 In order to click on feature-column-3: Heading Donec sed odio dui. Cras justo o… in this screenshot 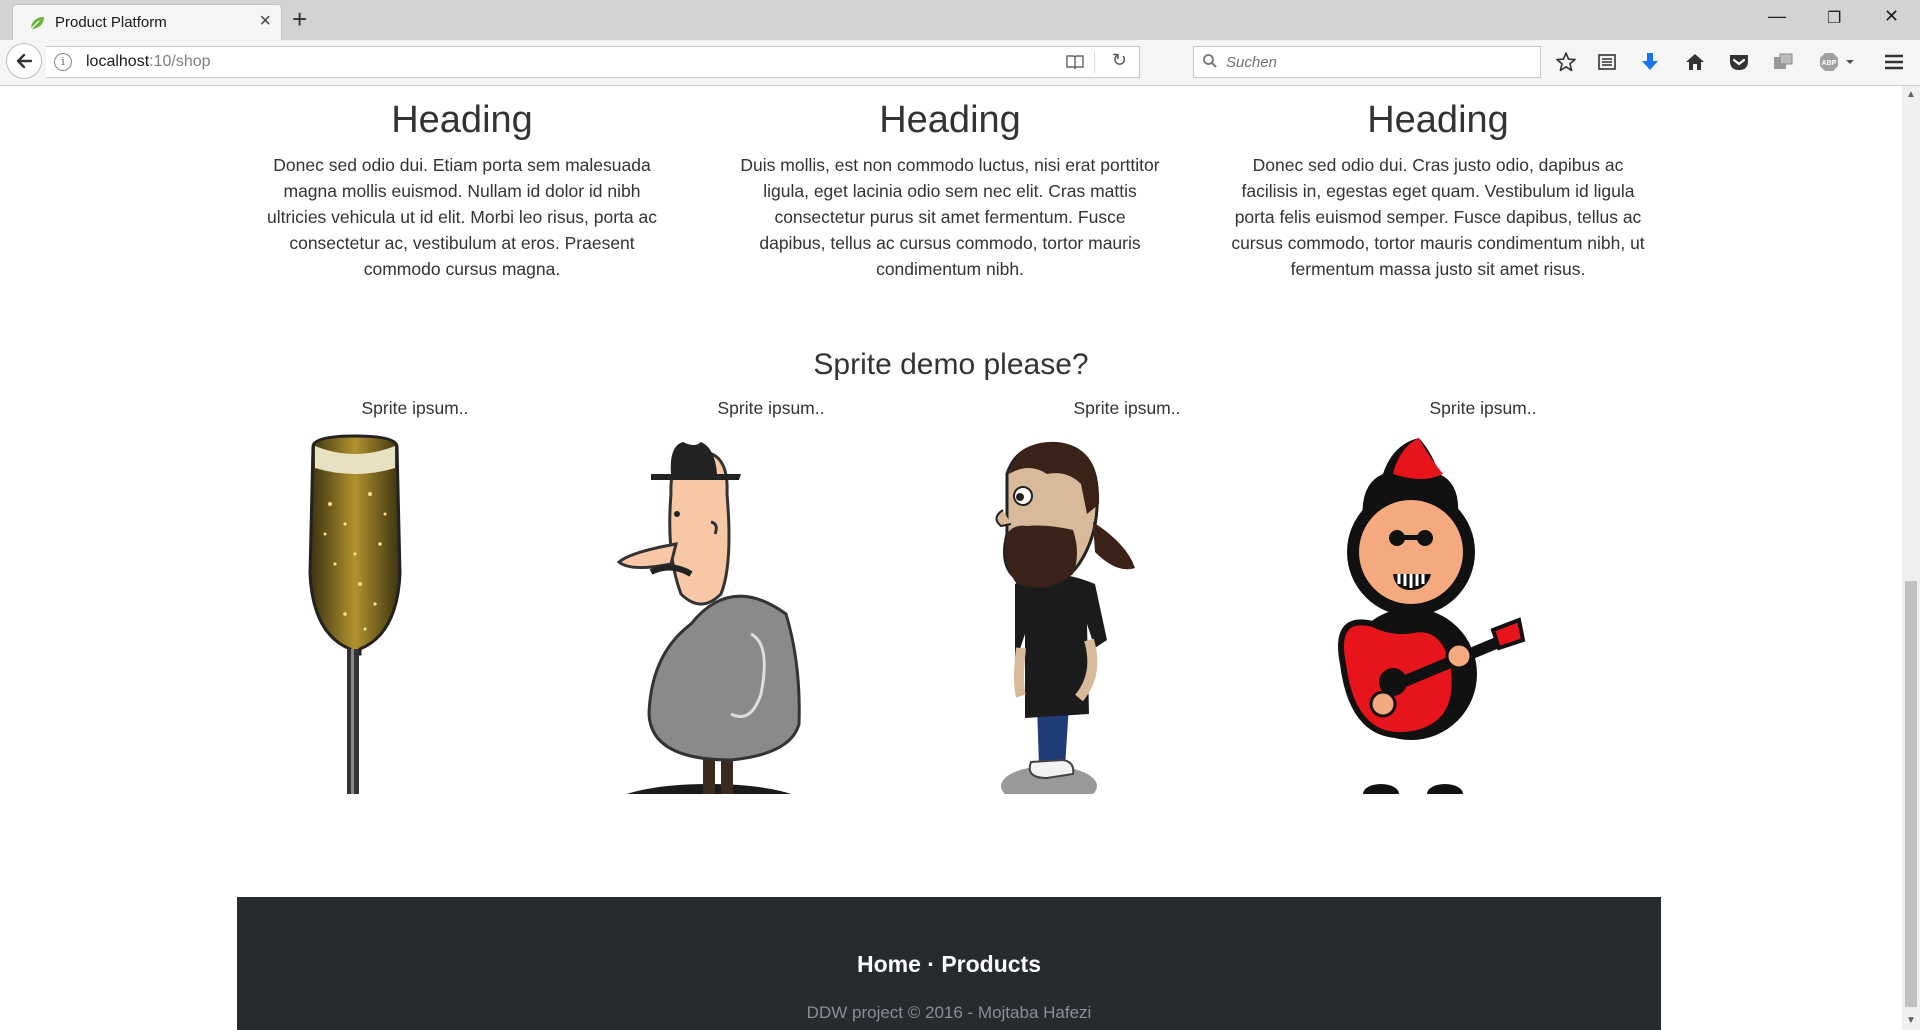, I will do `click(1438, 189)`.